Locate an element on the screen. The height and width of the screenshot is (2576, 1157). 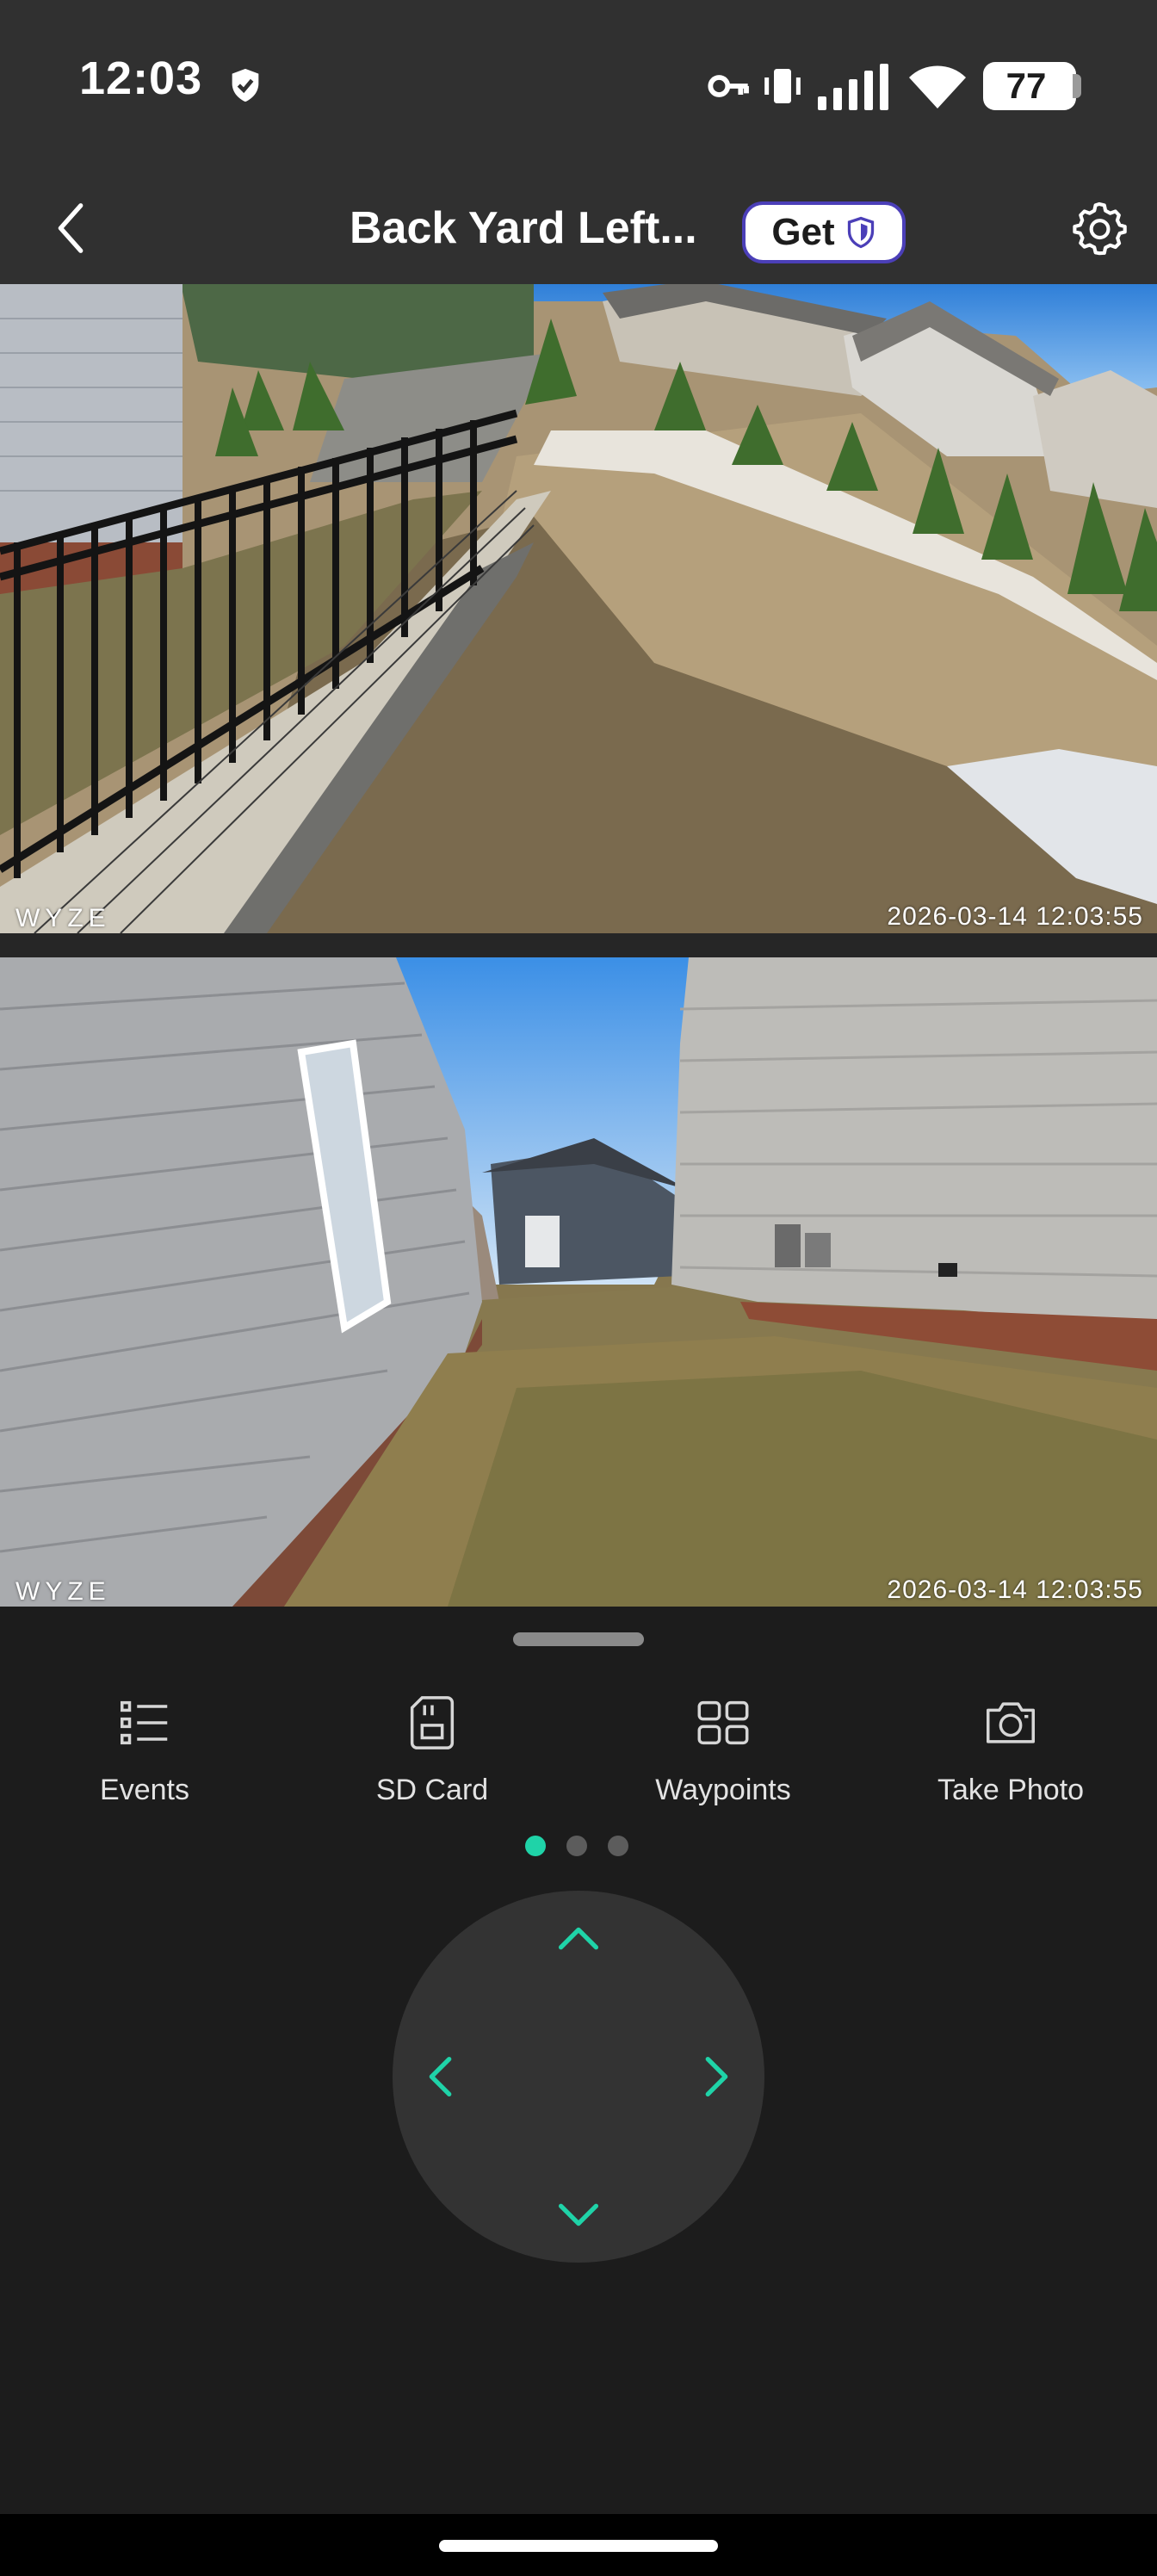
key-icon is located at coordinates (728, 86).